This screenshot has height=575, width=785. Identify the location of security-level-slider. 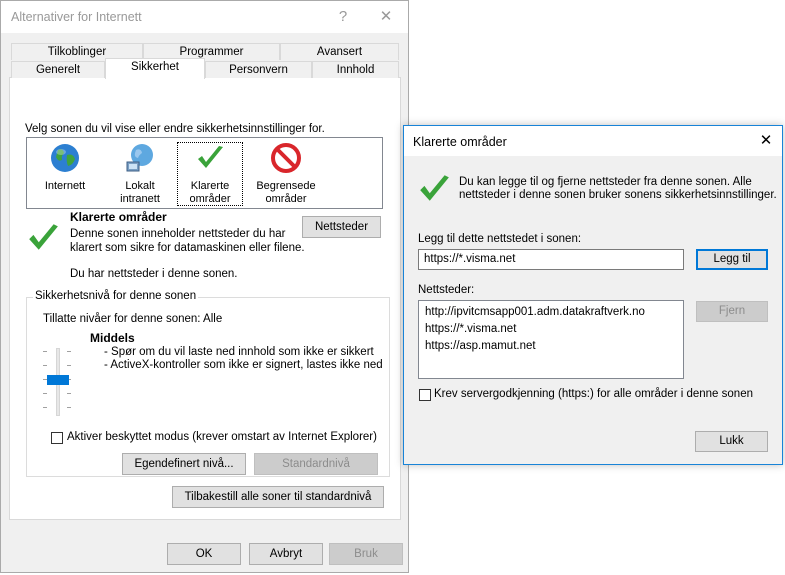
(61, 382).